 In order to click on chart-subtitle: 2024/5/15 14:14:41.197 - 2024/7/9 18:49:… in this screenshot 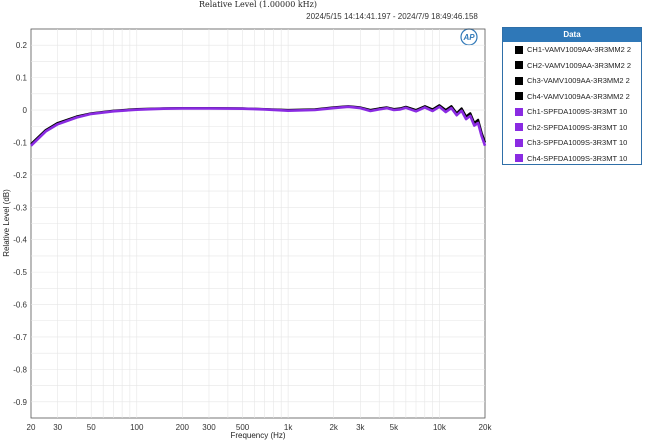, I will do `click(392, 16)`.